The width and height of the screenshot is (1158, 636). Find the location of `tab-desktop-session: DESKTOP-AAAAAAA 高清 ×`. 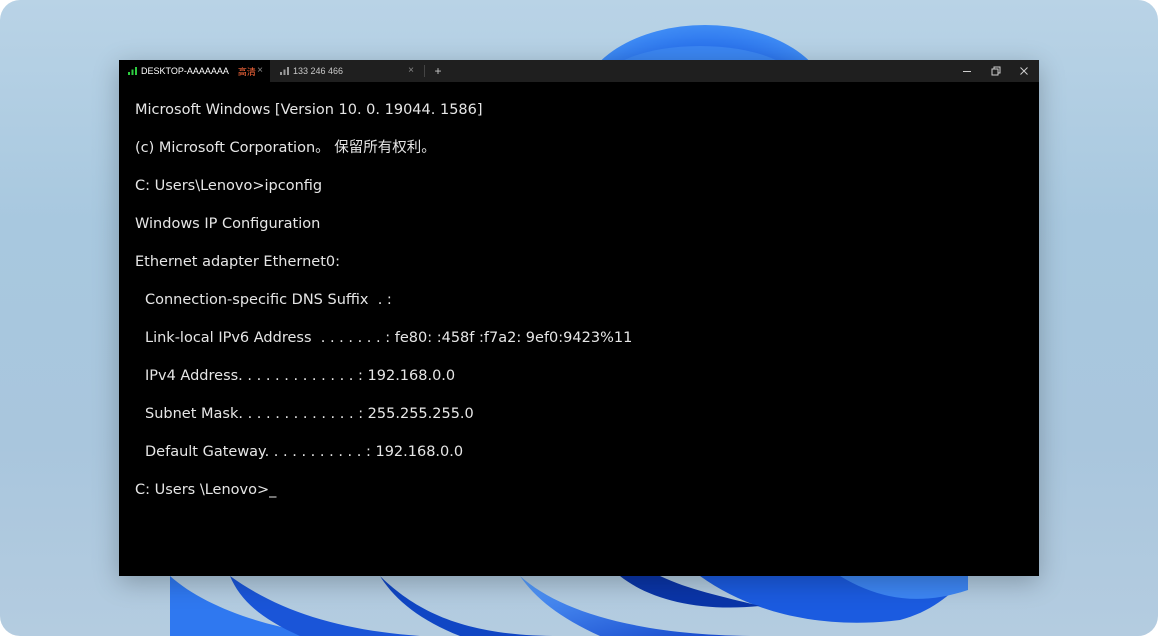

tab-desktop-session: DESKTOP-AAAAAAA 高清 × is located at coordinates (194, 71).